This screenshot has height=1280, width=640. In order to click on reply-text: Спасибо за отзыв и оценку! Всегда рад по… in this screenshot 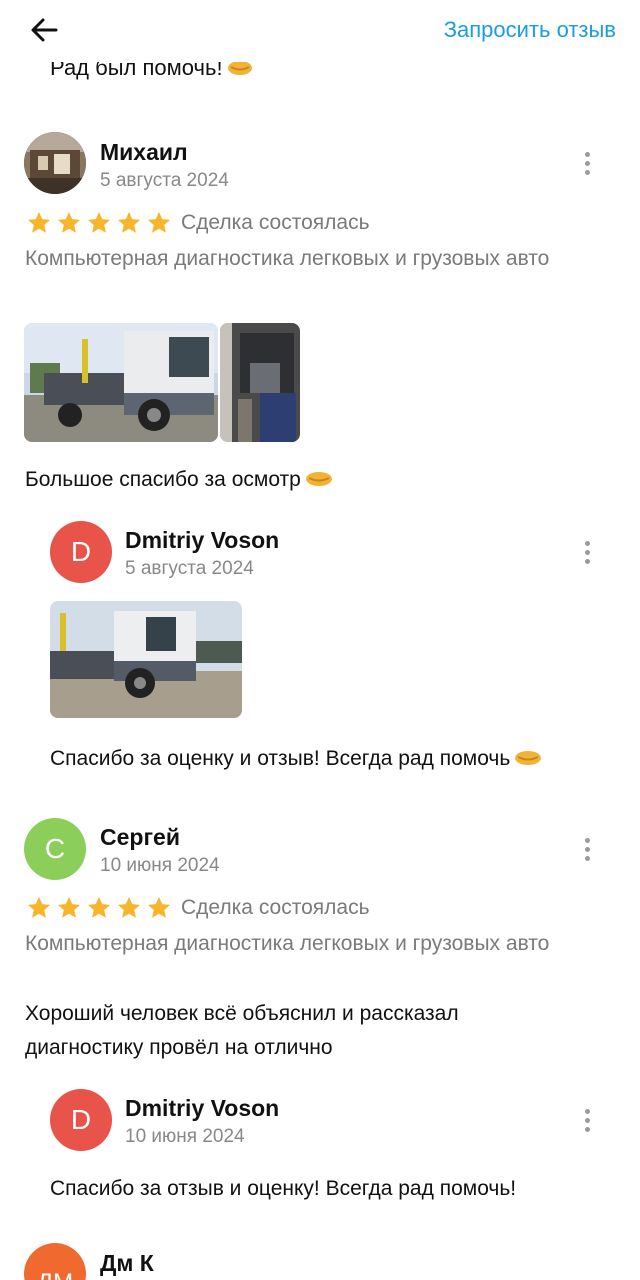, I will do `click(283, 1188)`.